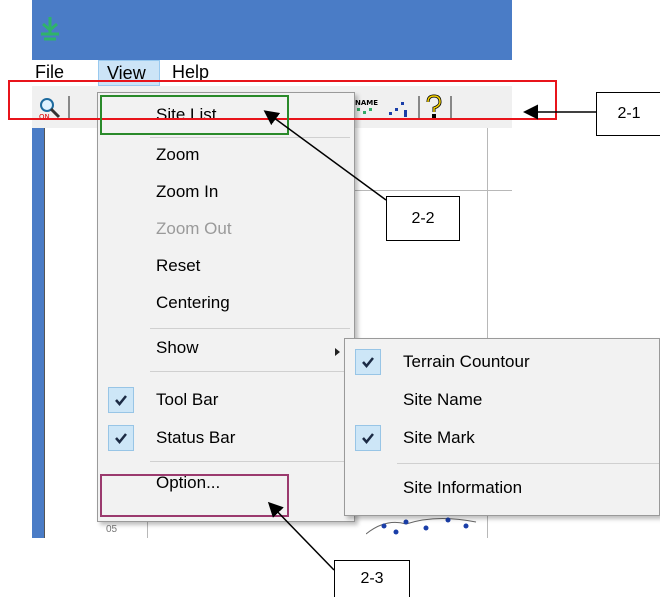 This screenshot has width=660, height=597. What do you see at coordinates (372, 578) in the screenshot?
I see `callout-2-3: 2-3` at bounding box center [372, 578].